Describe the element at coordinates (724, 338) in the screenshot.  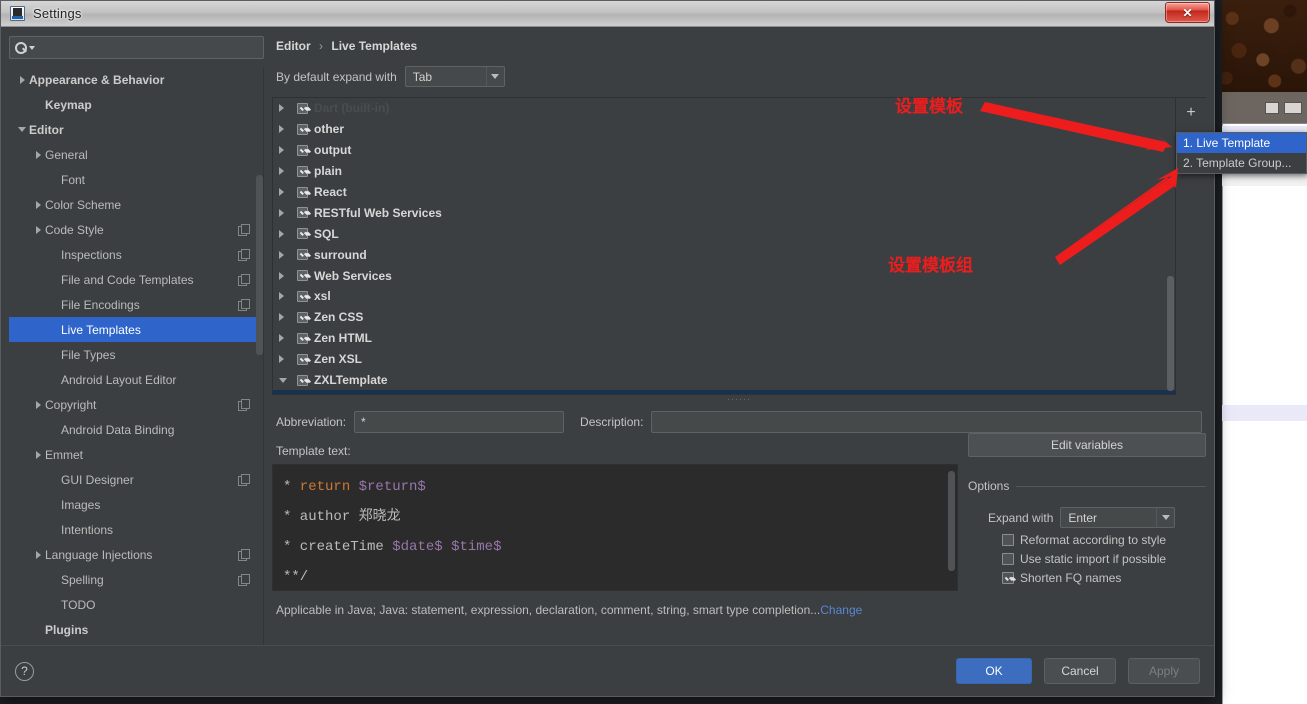
I see `template-group-row: Zen HTML` at that location.